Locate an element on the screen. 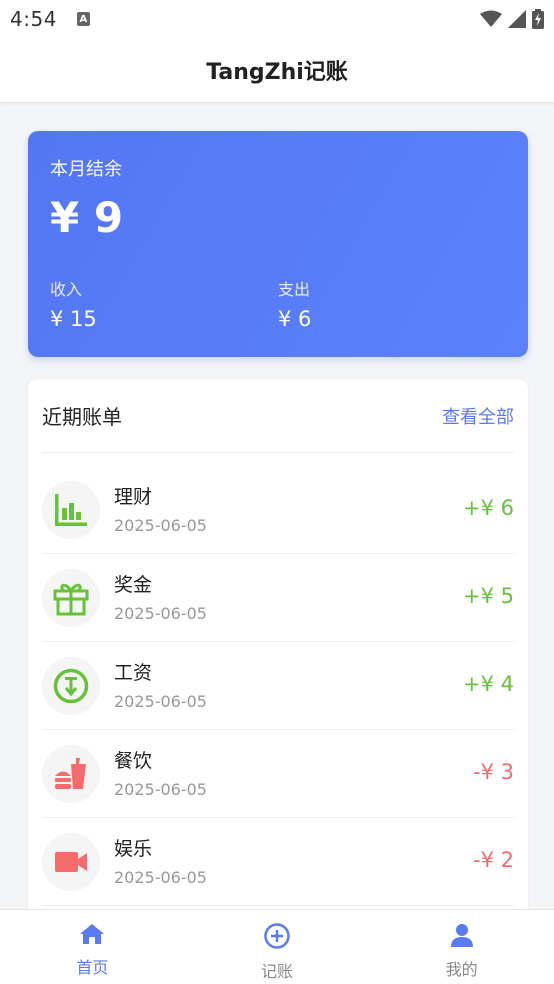 Image resolution: width=554 pixels, height=984 pixels. chart-bar-icon is located at coordinates (71, 510).